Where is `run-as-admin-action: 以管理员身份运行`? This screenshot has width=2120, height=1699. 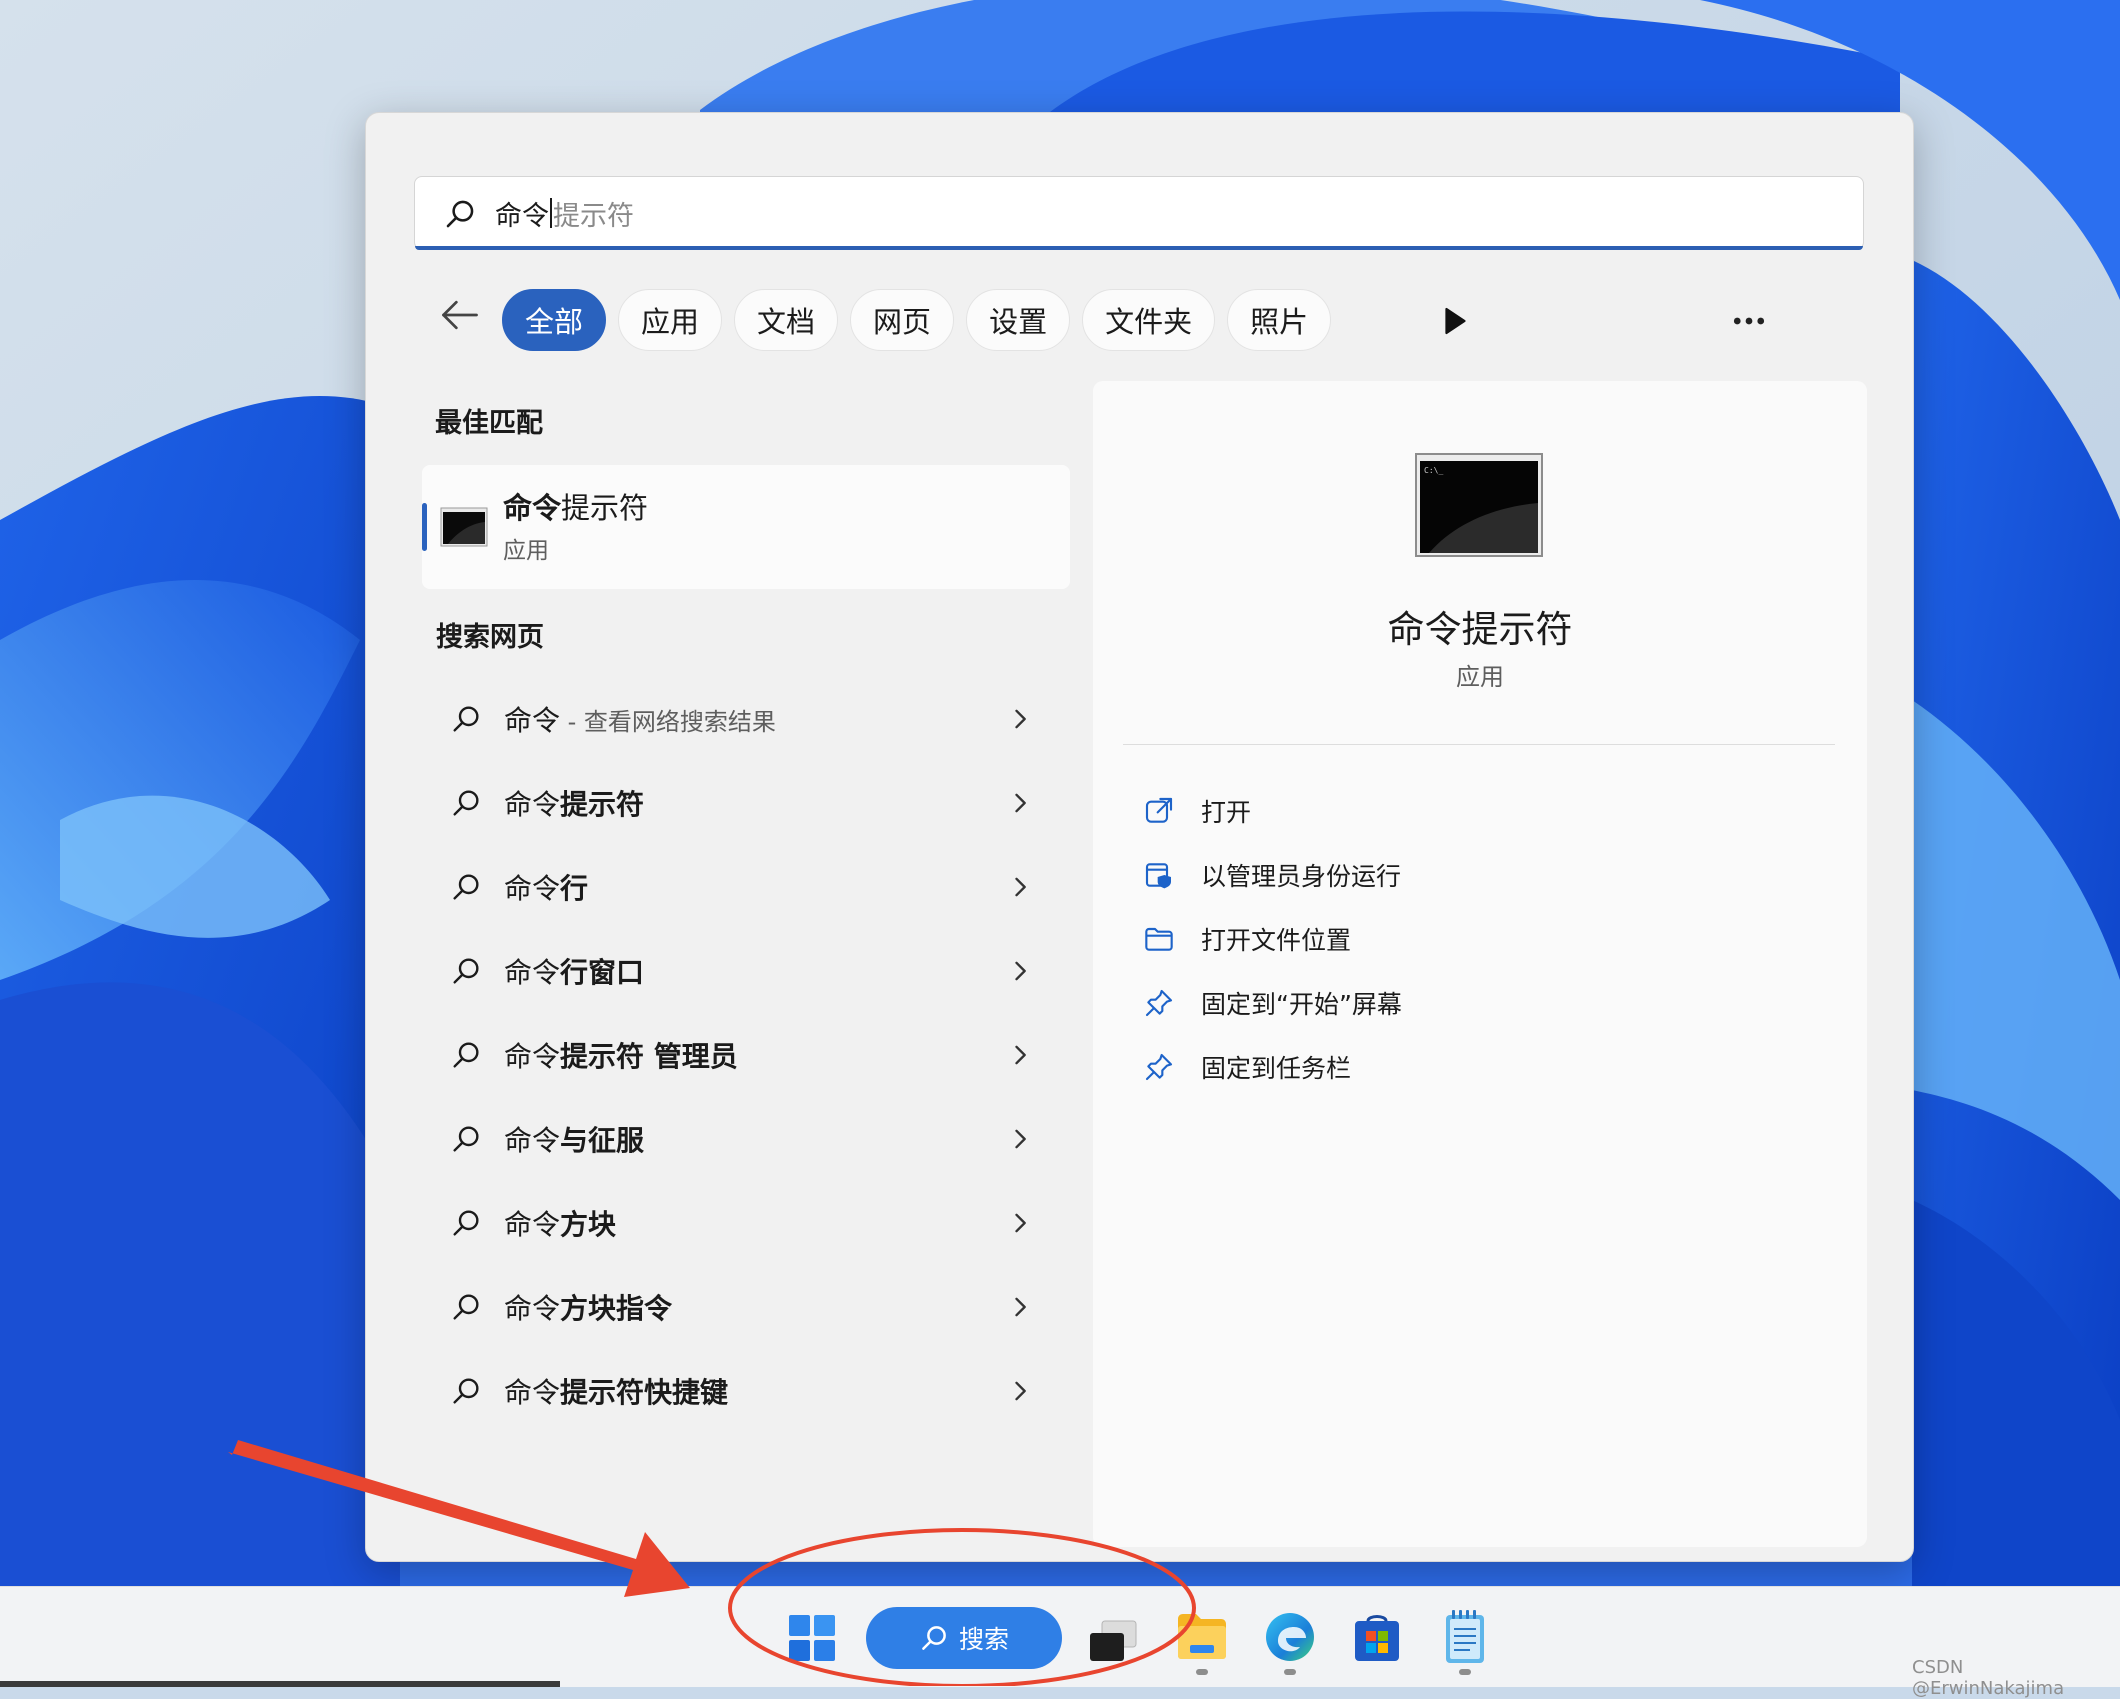
run-as-admin-action: 以管理员身份运行 is located at coordinates (1473, 875).